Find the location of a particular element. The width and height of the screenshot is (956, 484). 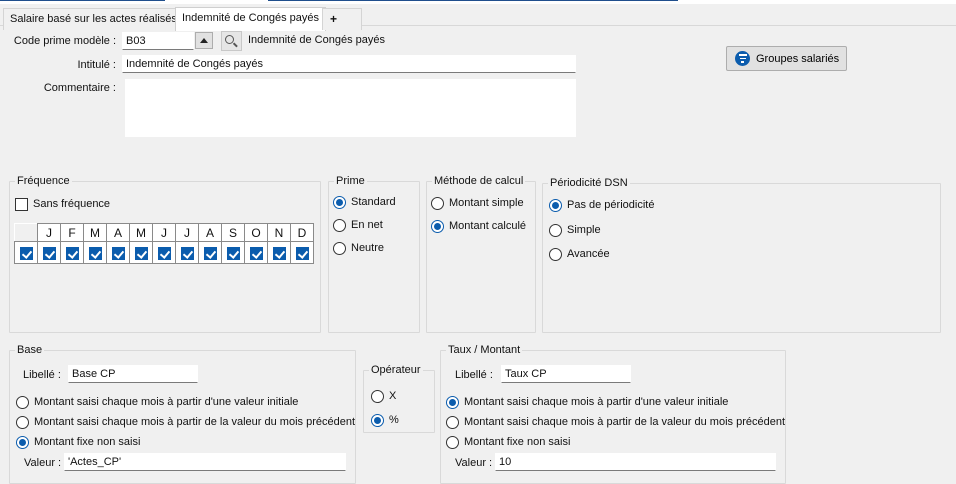

groupes-salaries-button: Groupes salariés is located at coordinates (786, 58).